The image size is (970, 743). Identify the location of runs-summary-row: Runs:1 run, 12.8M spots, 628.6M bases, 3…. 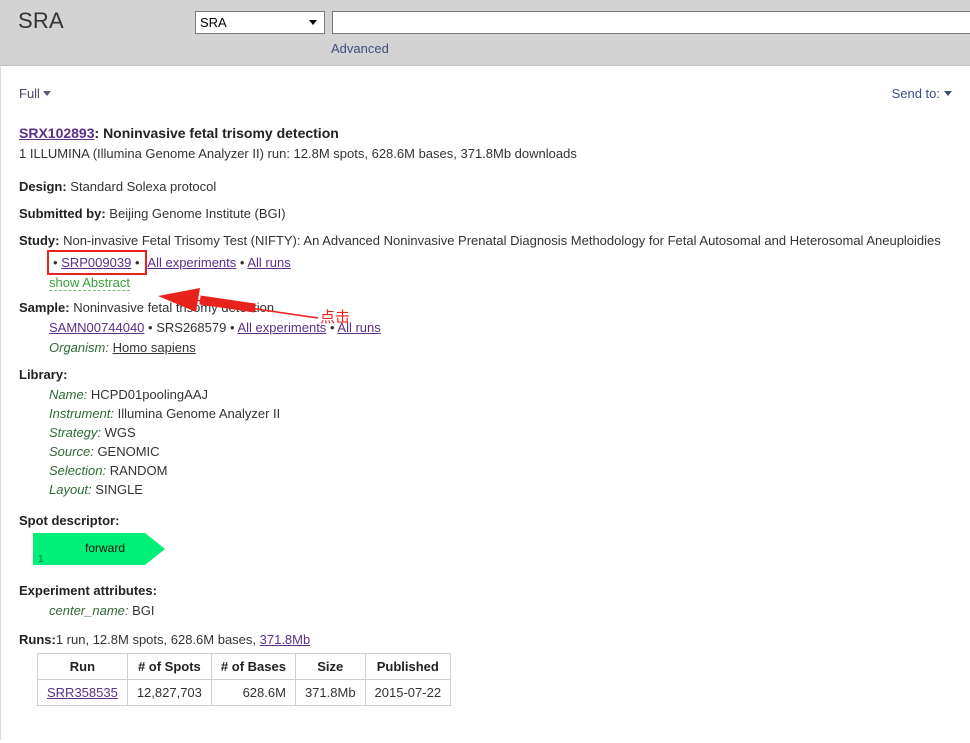
(489, 639).